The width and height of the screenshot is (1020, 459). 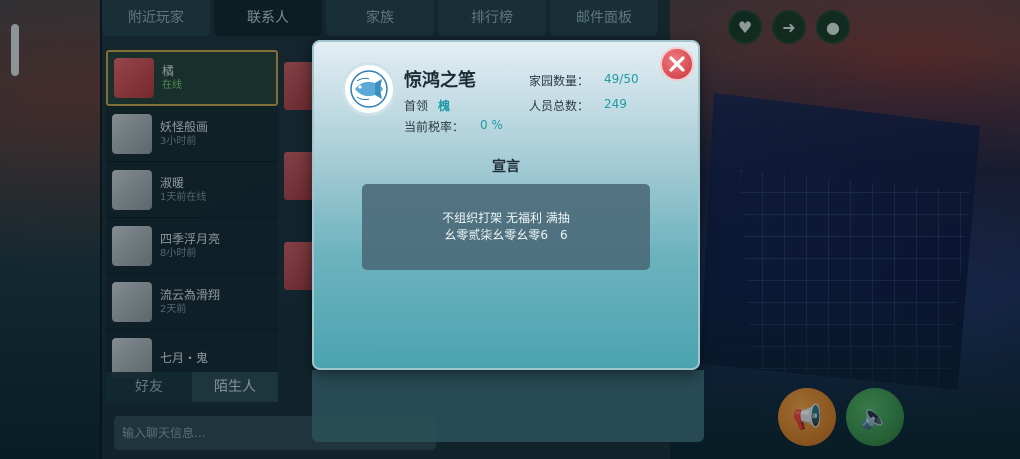 I want to click on member-count-label: 人员总数：, so click(x=559, y=106).